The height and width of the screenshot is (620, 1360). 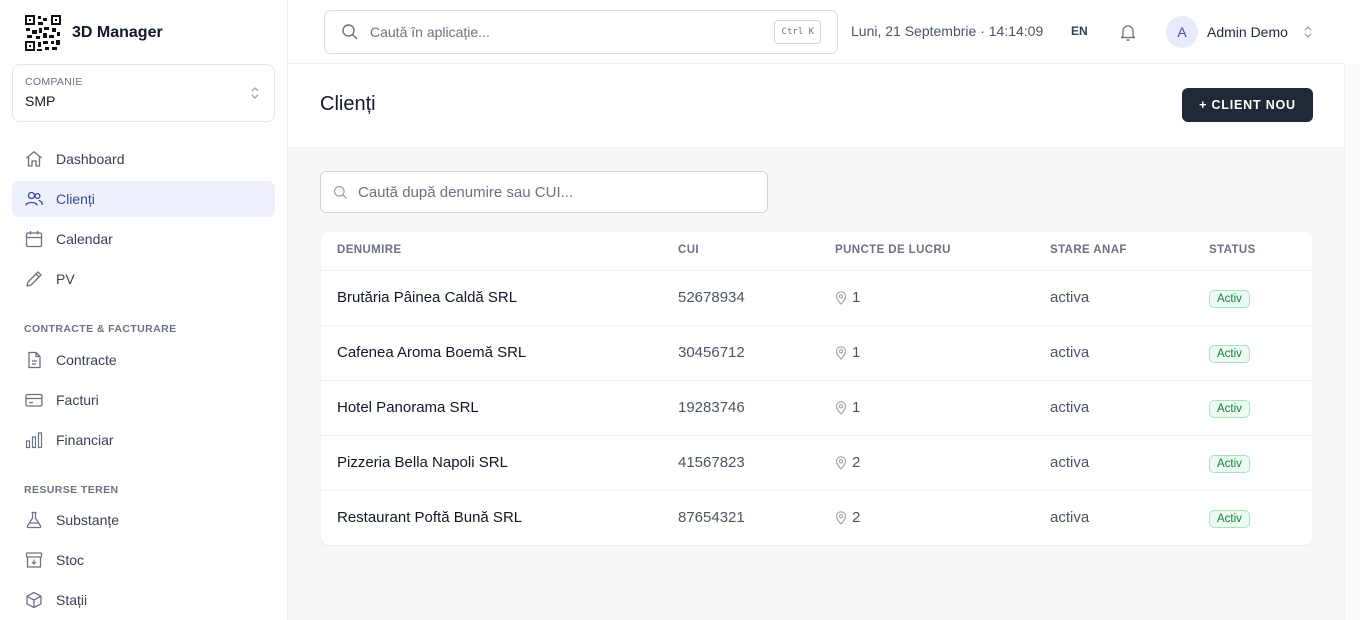 I want to click on nav-financiar: Financiar, so click(x=143, y=440).